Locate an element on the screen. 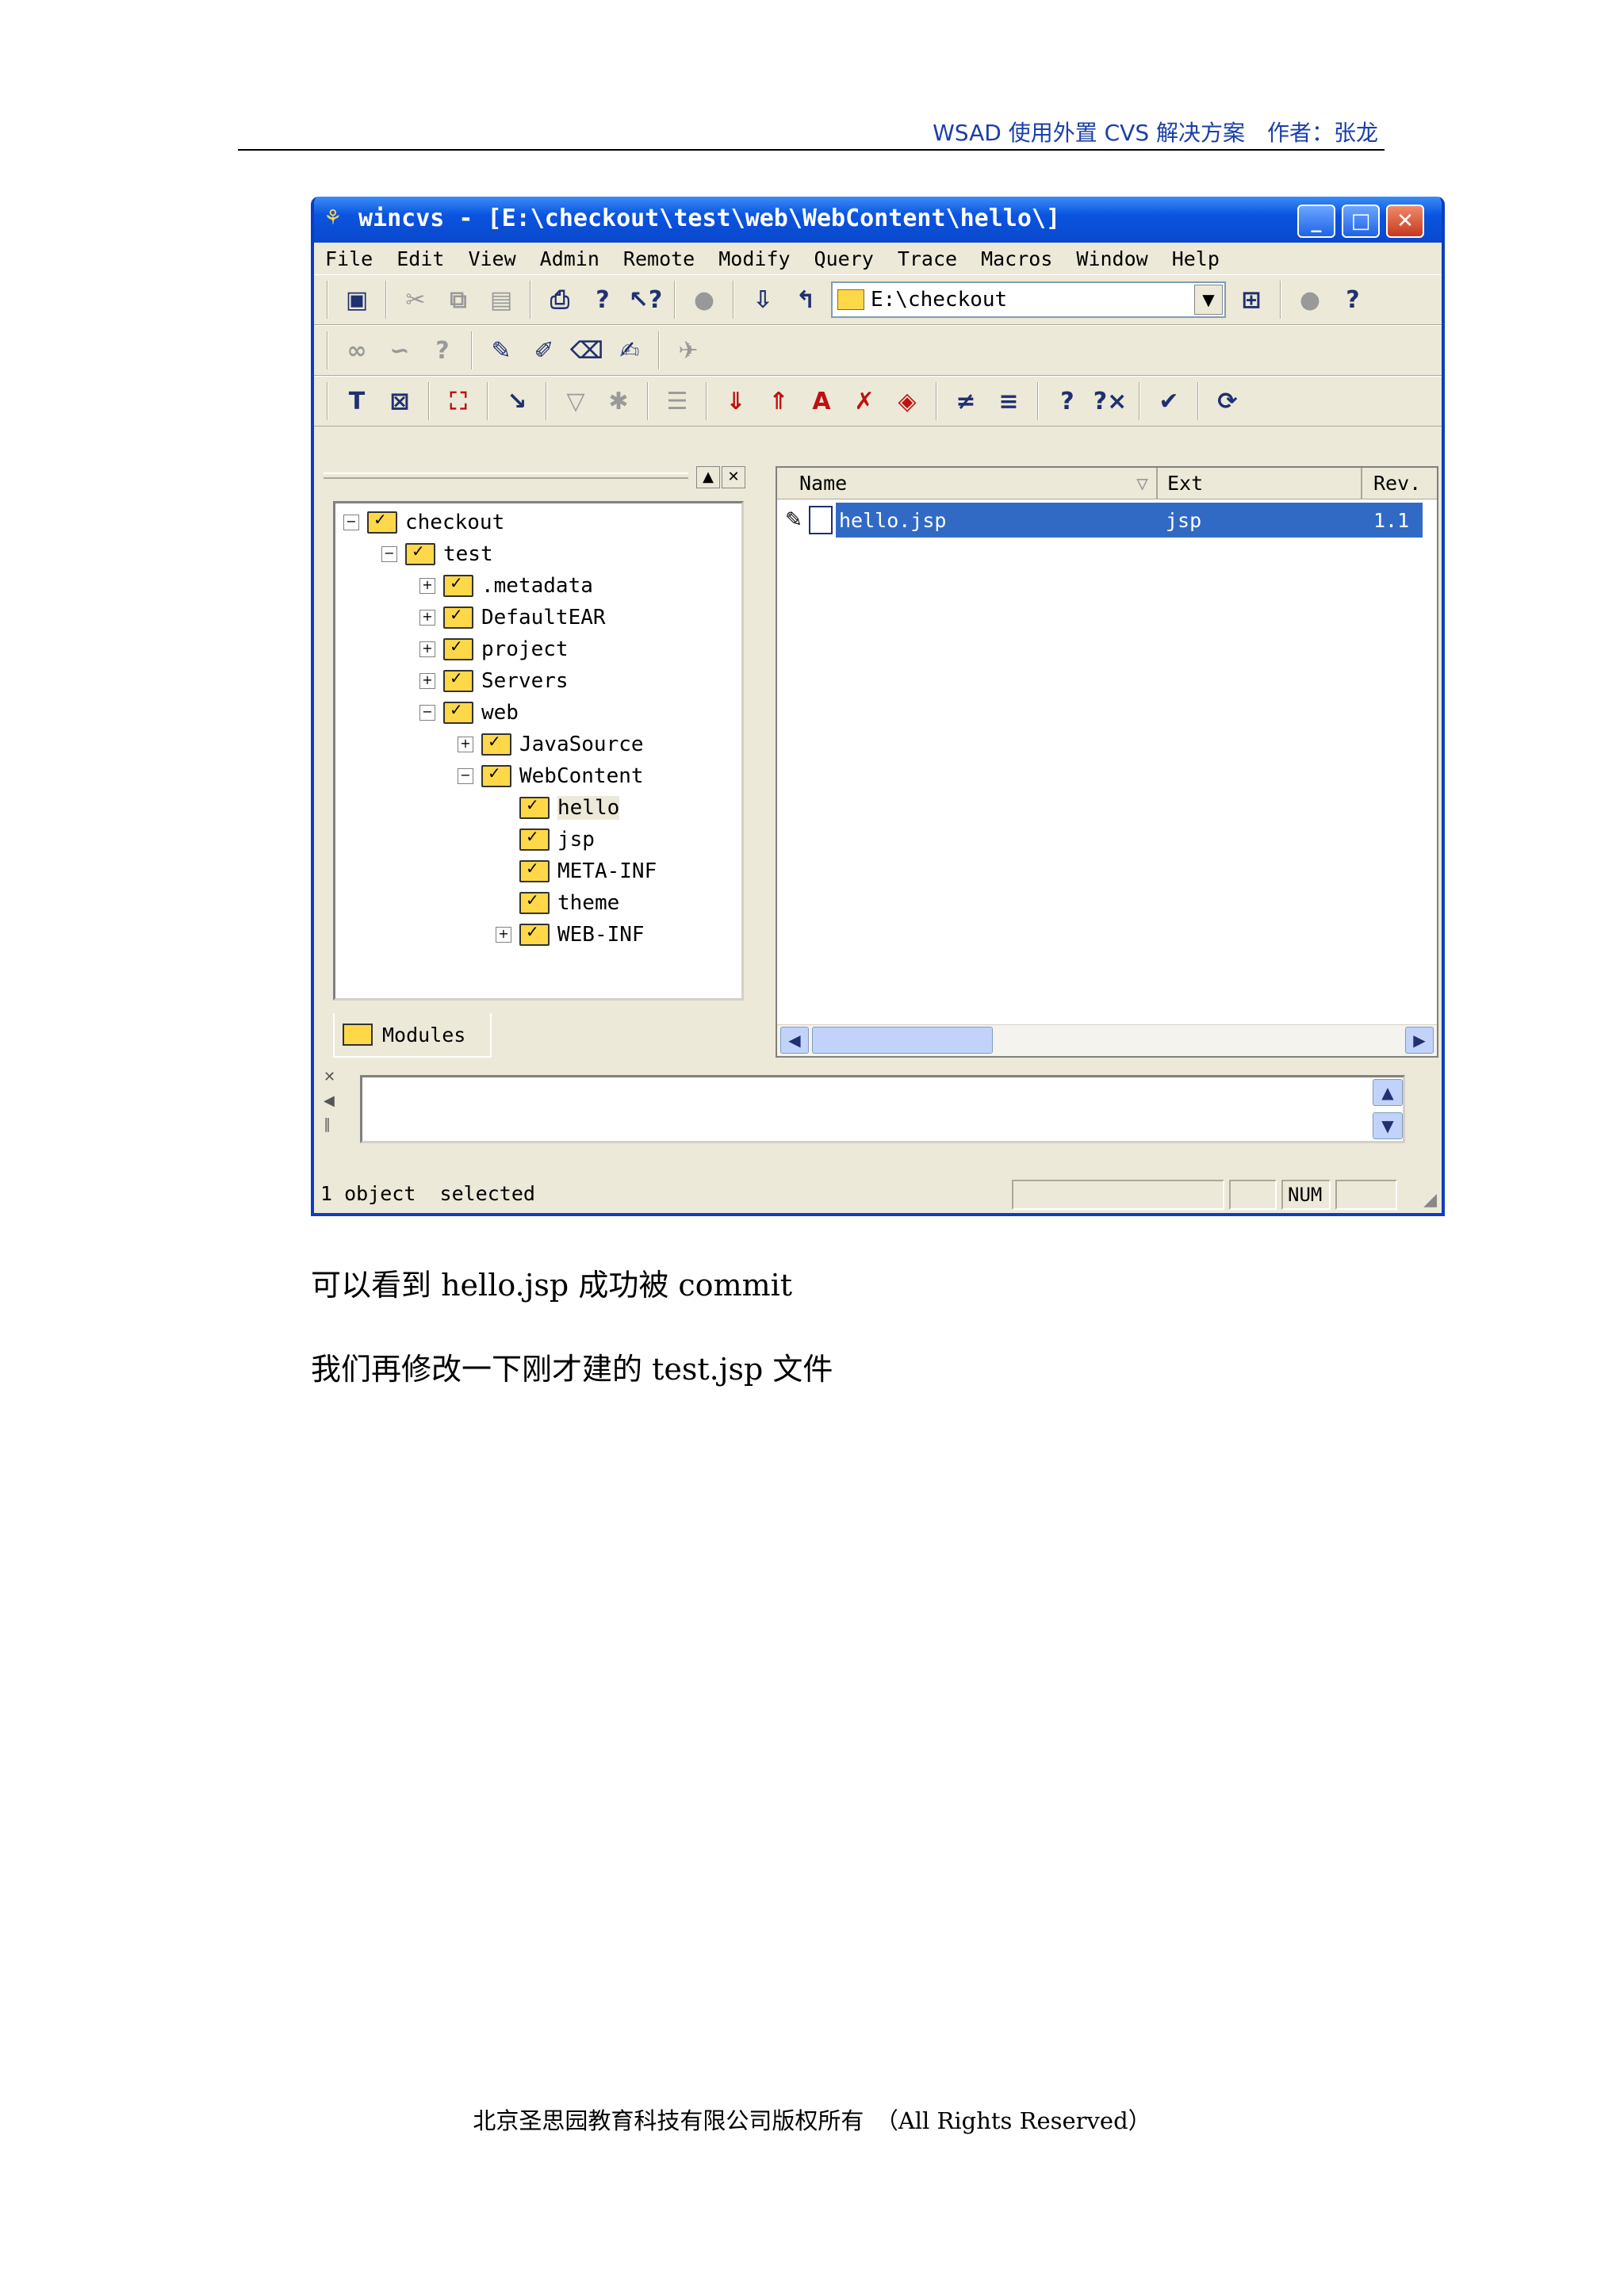  toolbar-separator is located at coordinates (429, 401).